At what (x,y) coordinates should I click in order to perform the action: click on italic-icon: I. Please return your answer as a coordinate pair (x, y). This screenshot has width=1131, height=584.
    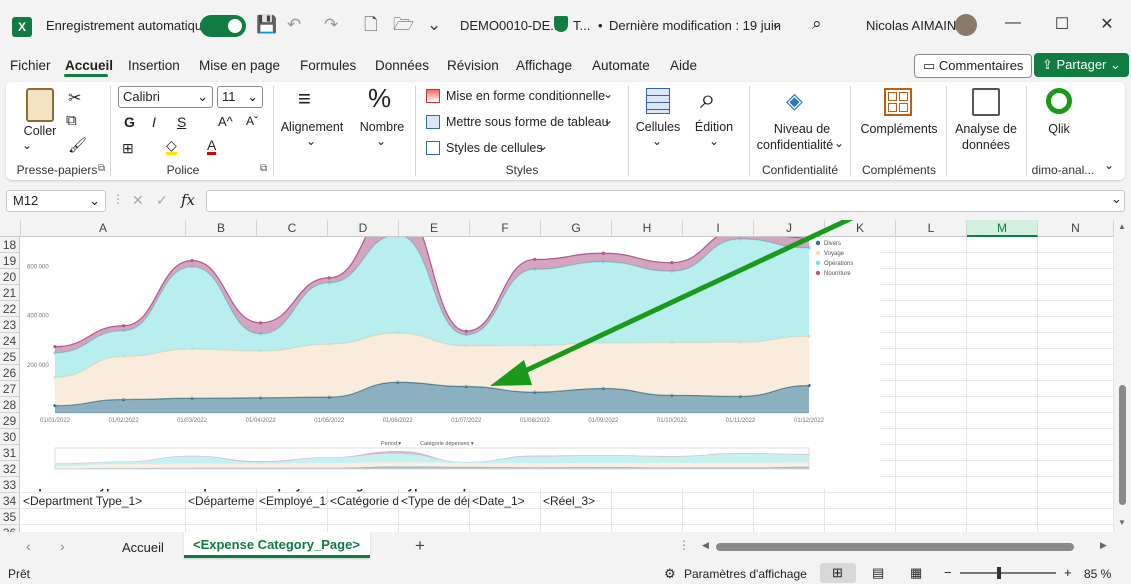
    Looking at the image, I should click on (154, 122).